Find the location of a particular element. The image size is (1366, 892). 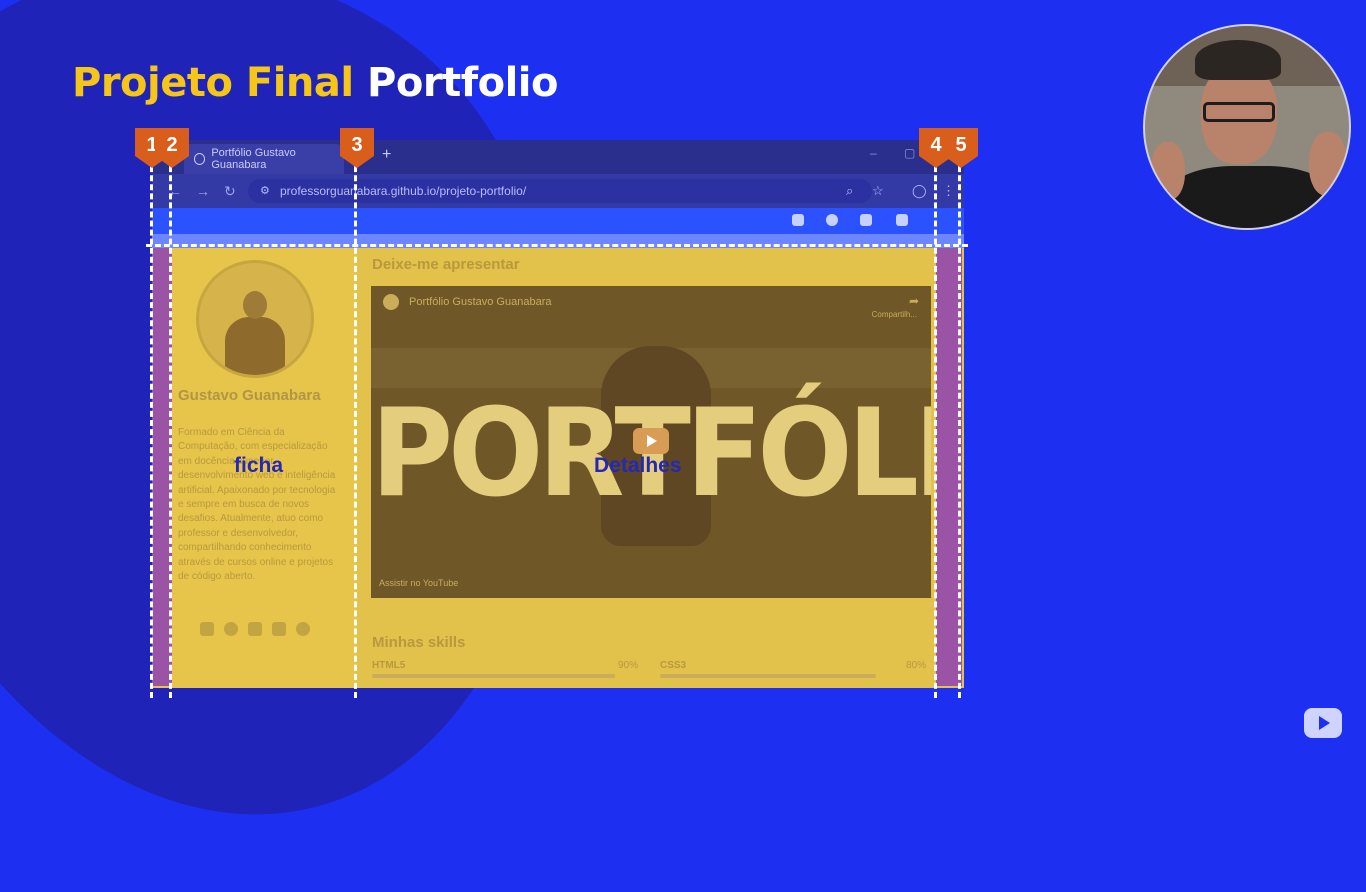

reload-icon: ↻ is located at coordinates (230, 191).